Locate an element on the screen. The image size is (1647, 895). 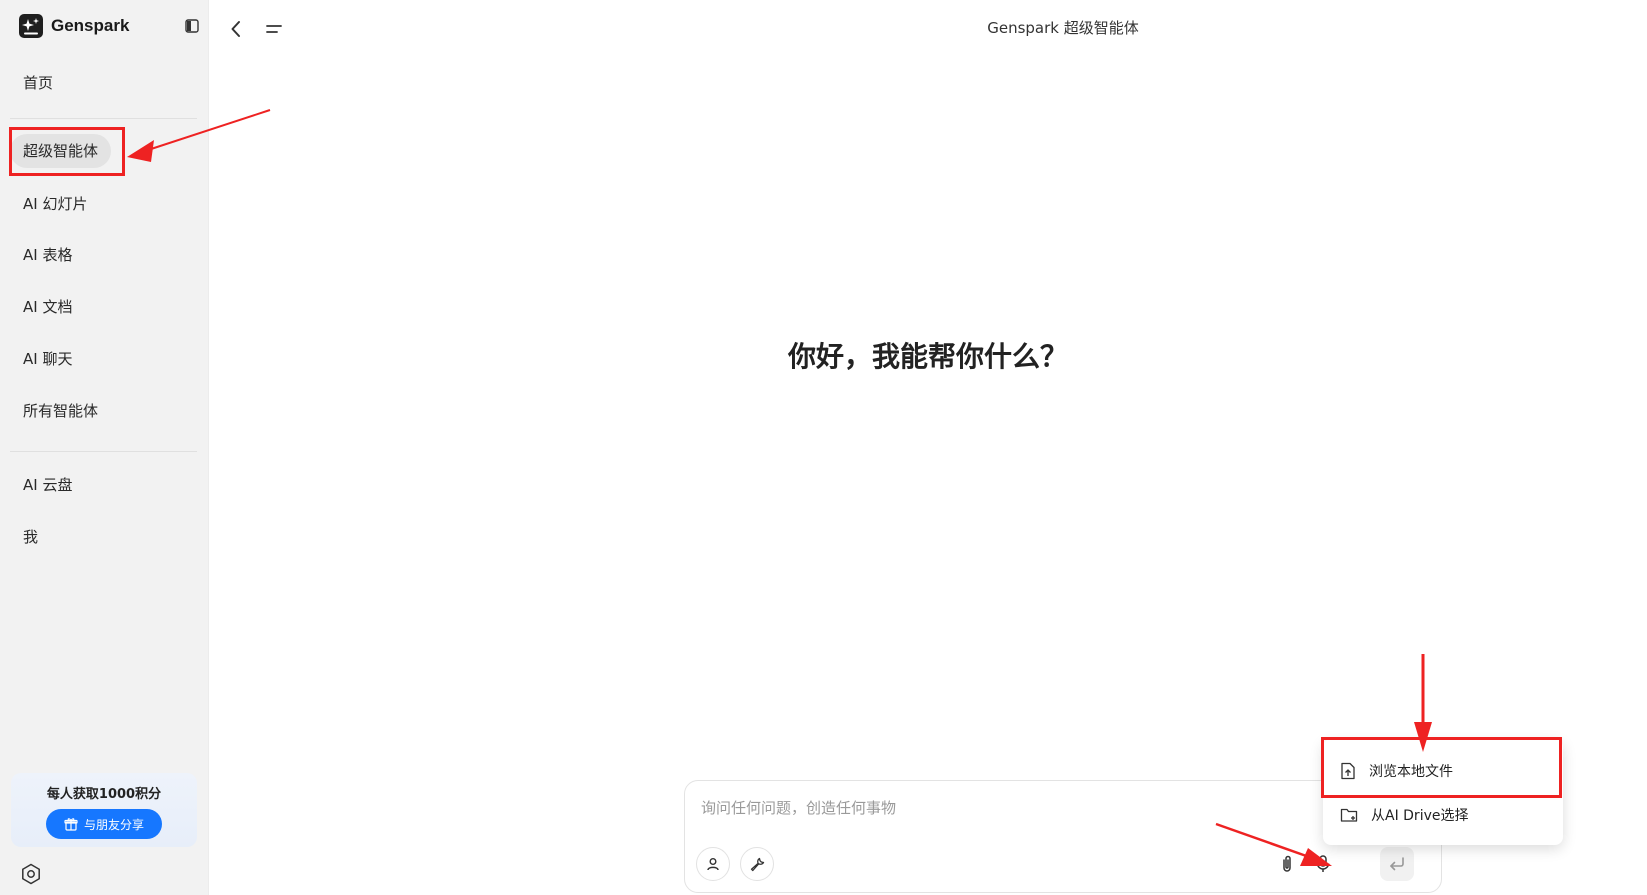
promo-title: 每人获取1000积分 is located at coordinates (104, 794).